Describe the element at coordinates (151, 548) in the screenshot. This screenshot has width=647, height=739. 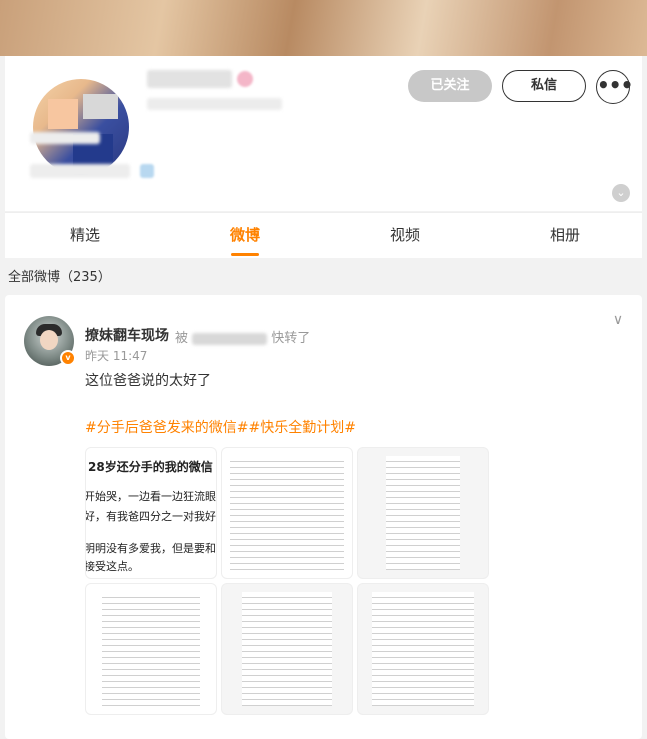
I see `image-text-line: 明明没有多爱我，但是要和我` at that location.